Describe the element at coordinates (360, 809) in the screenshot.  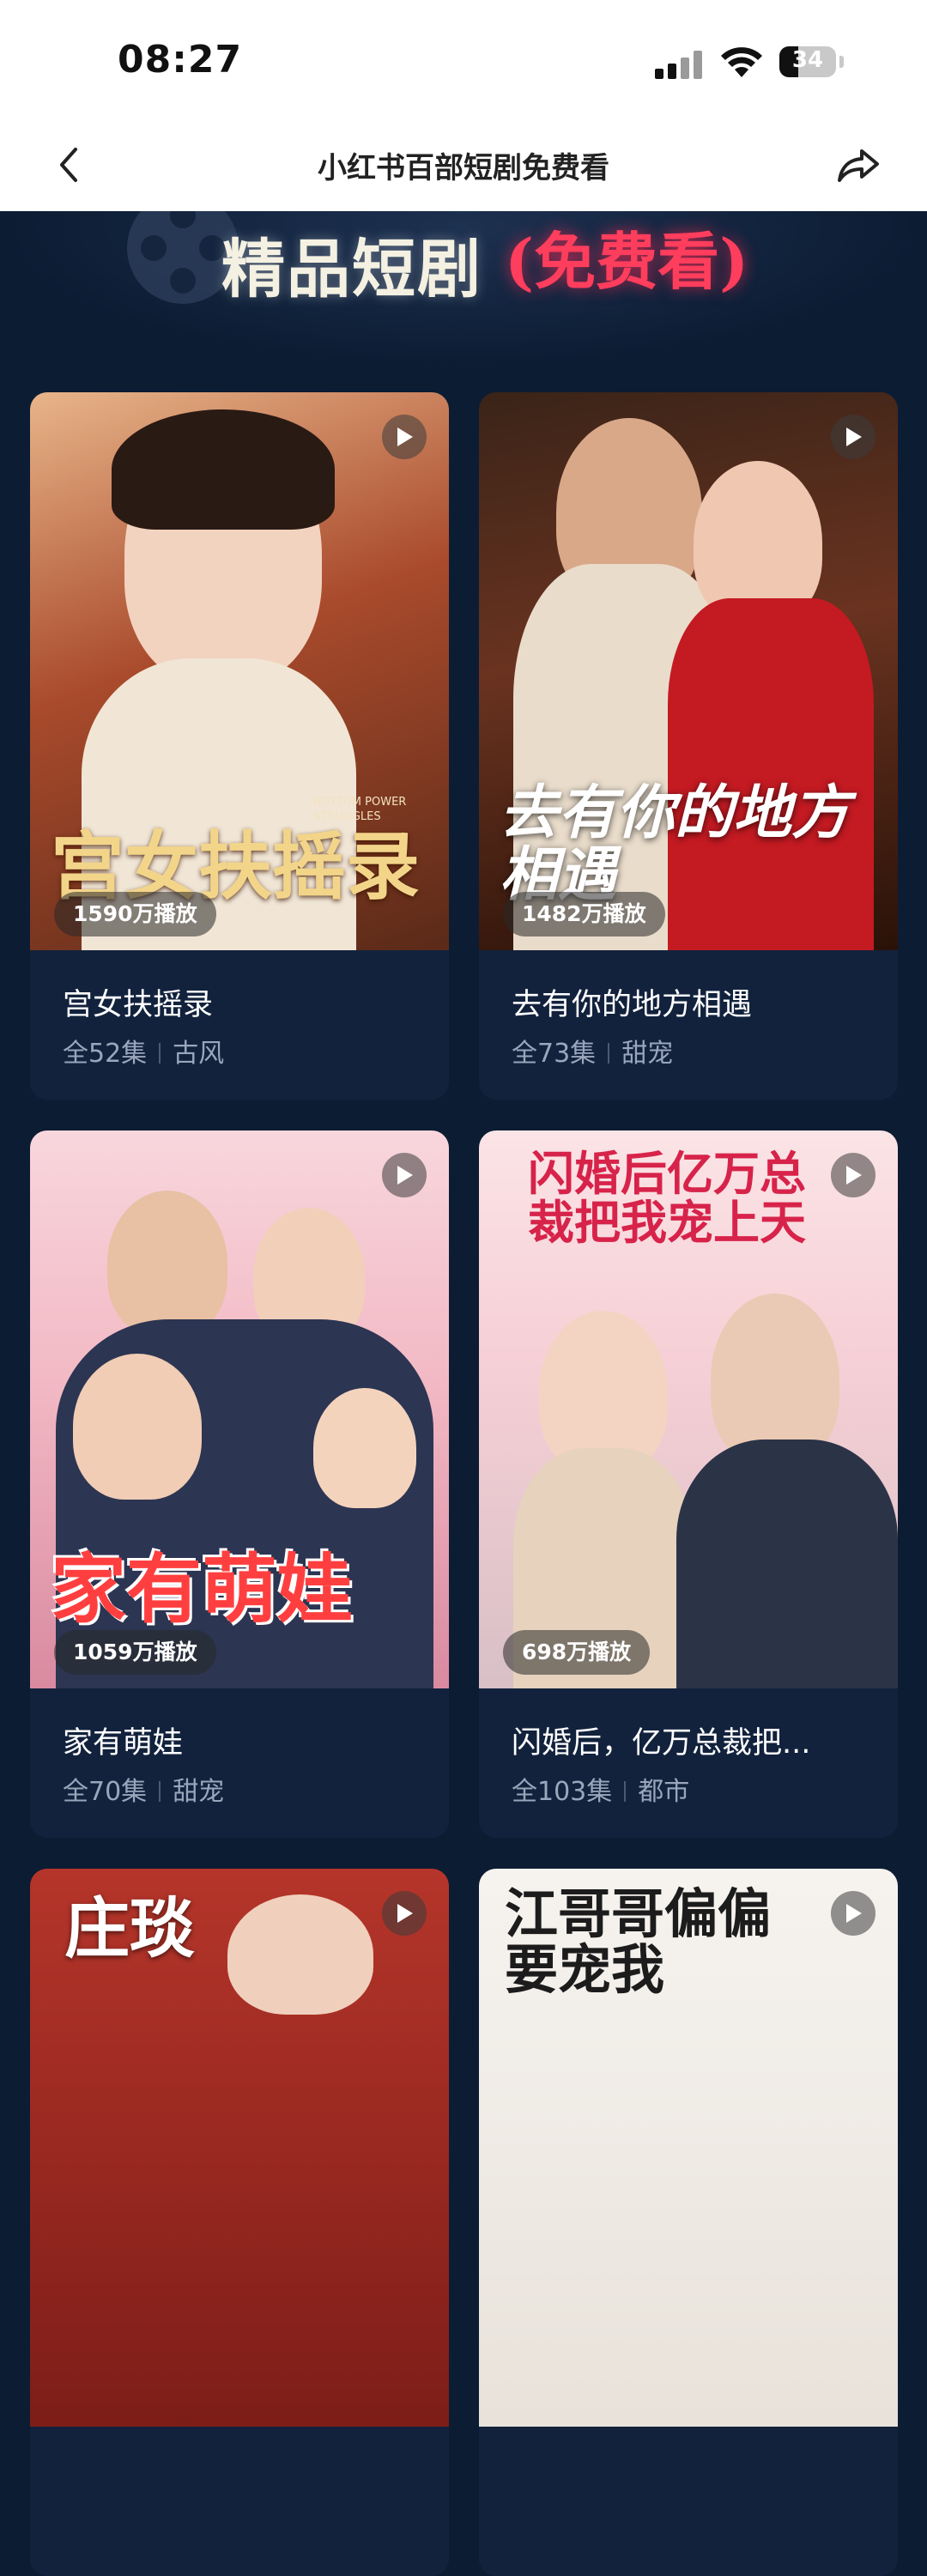
I see `poster-caption: BOTTOM POWER STRUGGLES` at that location.